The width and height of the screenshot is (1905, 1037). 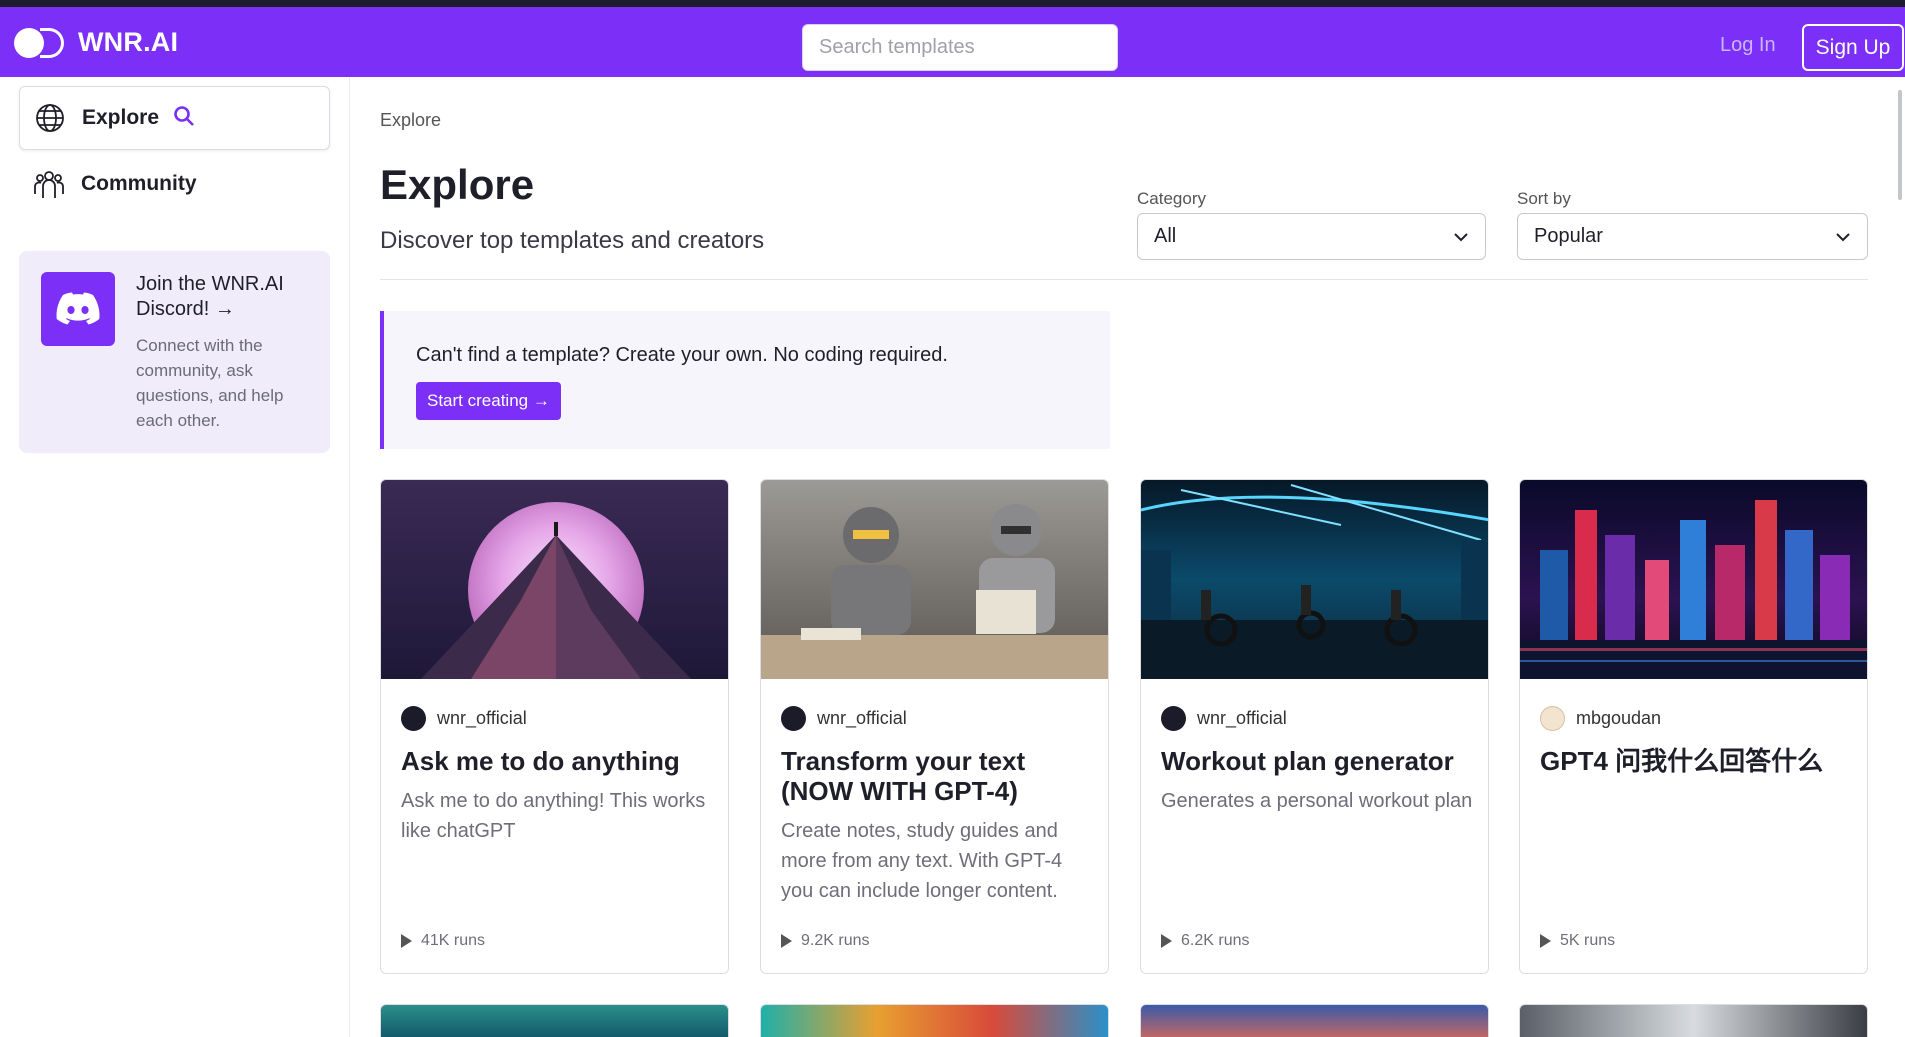 What do you see at coordinates (1171, 198) in the screenshot?
I see `category-label: Category` at bounding box center [1171, 198].